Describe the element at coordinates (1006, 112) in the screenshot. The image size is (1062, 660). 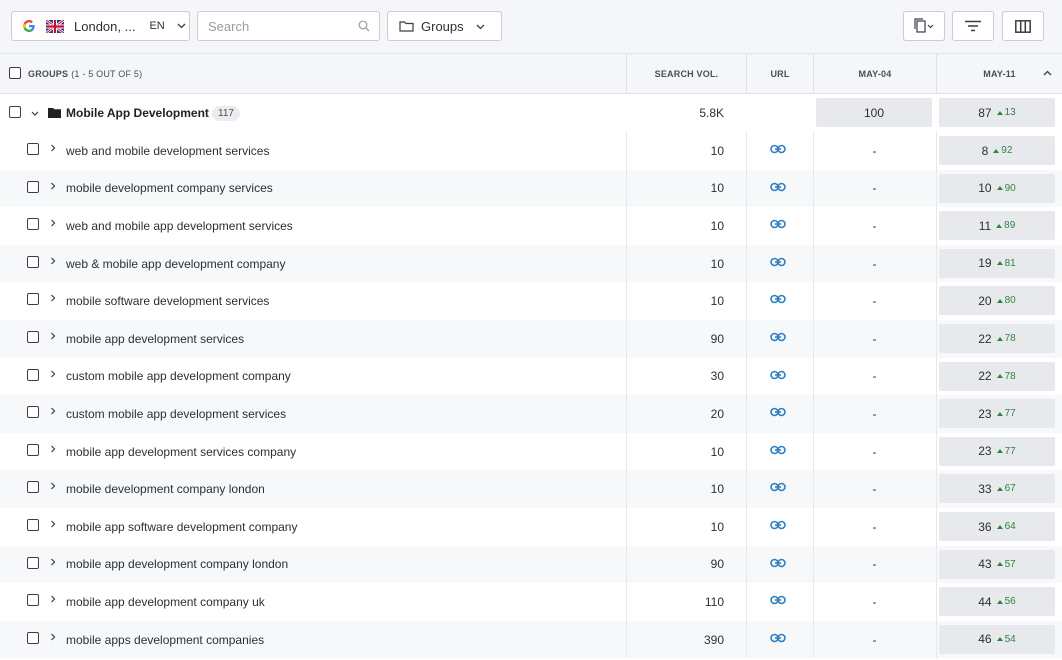
I see `position-change: 13` at that location.